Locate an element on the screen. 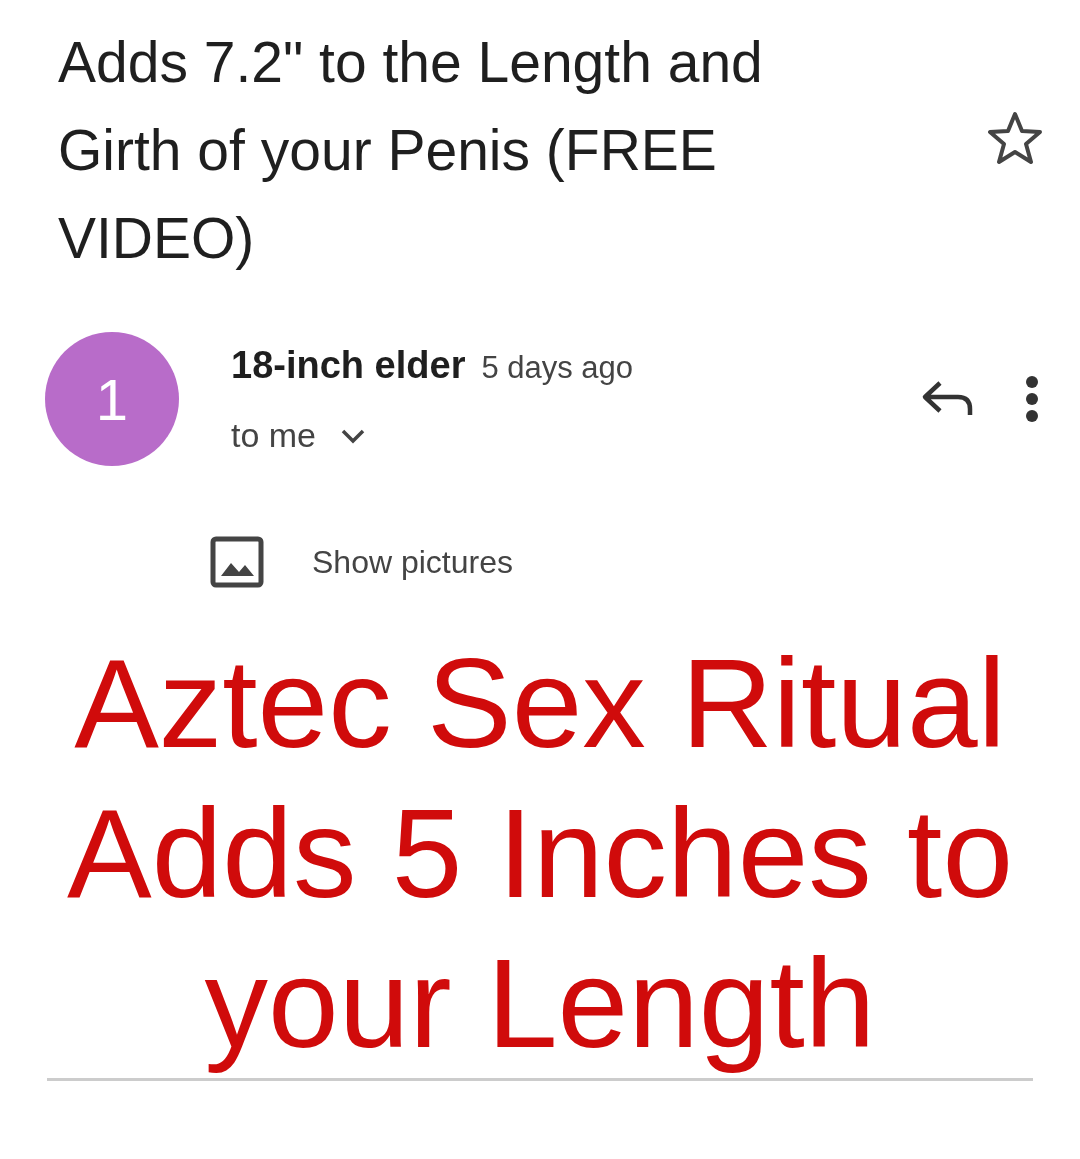 The height and width of the screenshot is (1159, 1080). email-subject: Adds 7.2" to the Length and Girth of your Penis (FREE VIDEO) is located at coordinates (411, 150).